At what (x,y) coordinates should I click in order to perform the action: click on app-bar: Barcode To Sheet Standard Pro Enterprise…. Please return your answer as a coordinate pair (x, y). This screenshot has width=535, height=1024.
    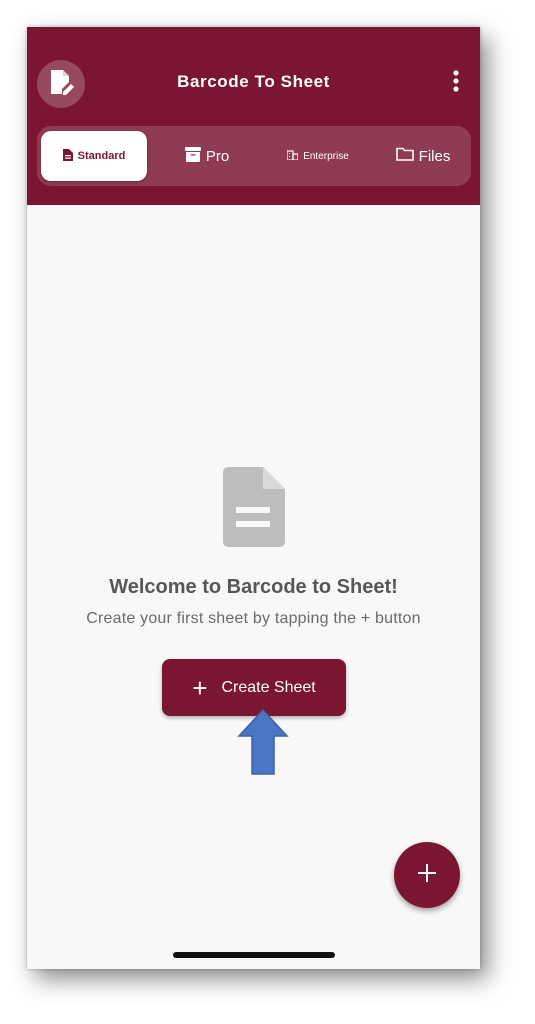
    Looking at the image, I should click on (253, 116).